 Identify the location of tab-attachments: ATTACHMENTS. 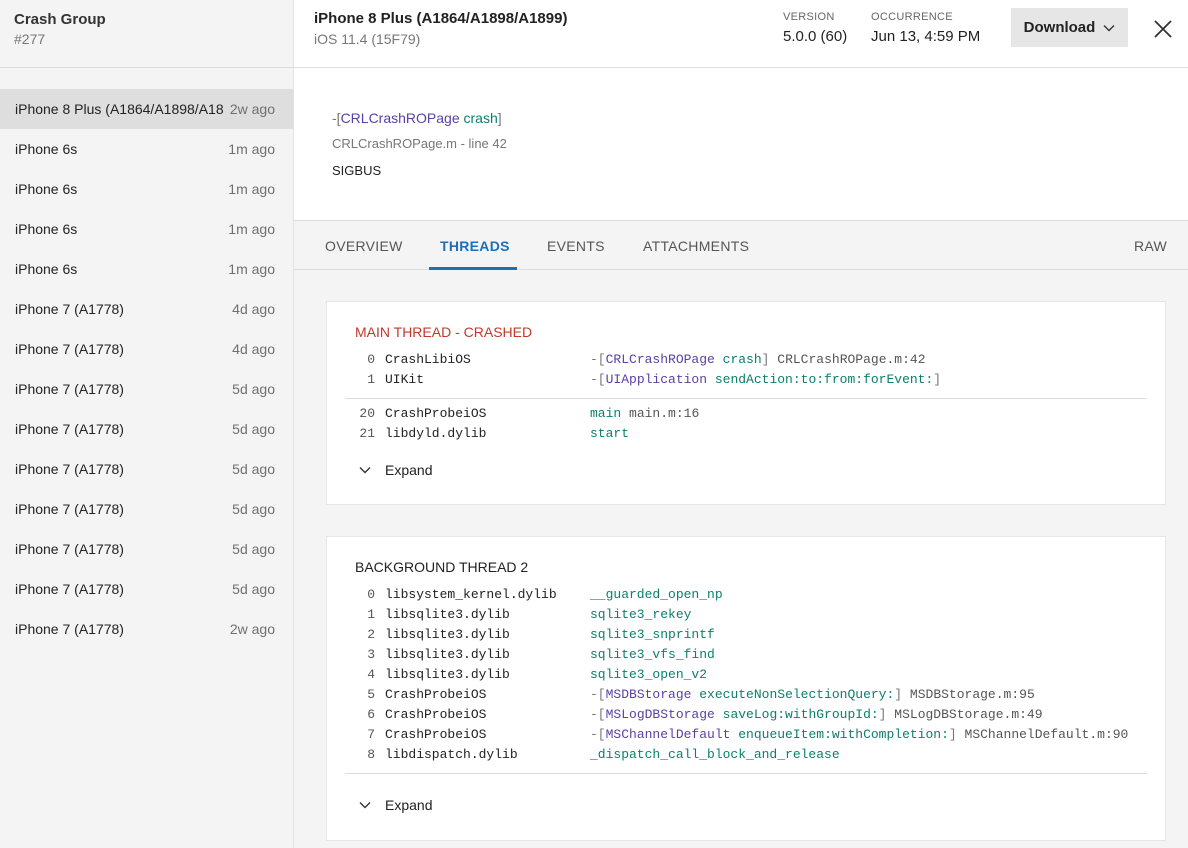
(696, 246).